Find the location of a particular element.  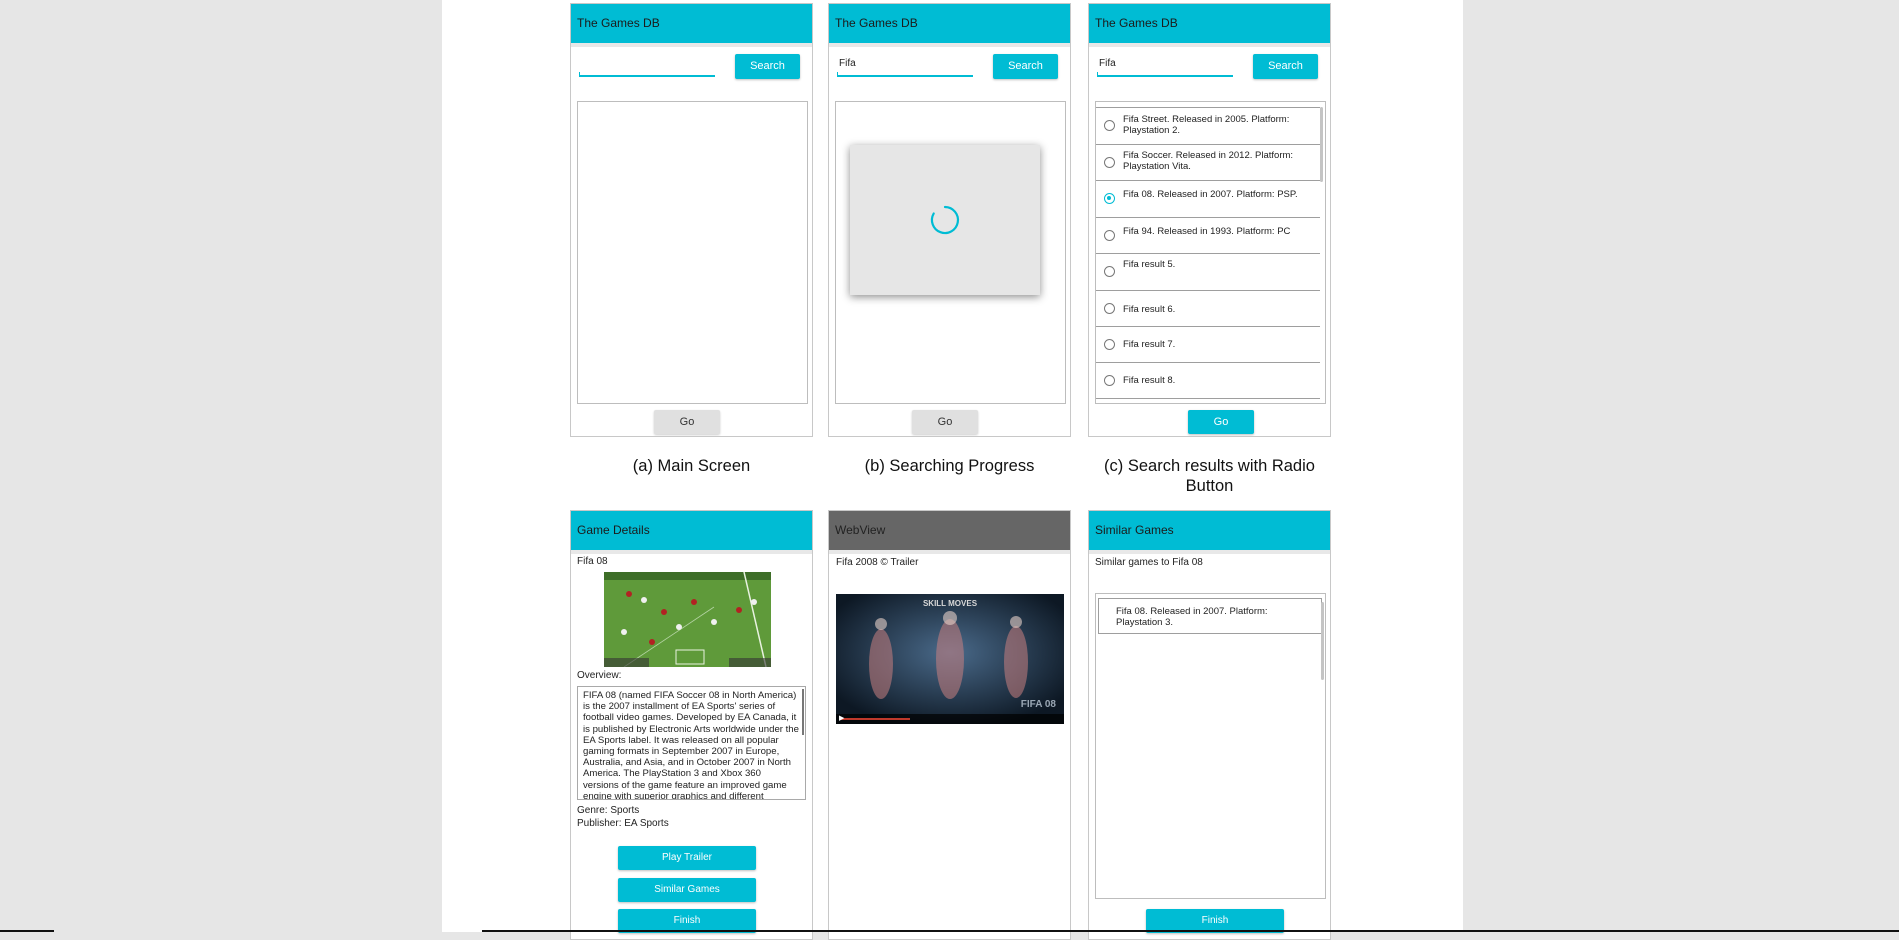

list-item: Fifa 94. Released in 1993. Platform: PC is located at coordinates (1208, 235).